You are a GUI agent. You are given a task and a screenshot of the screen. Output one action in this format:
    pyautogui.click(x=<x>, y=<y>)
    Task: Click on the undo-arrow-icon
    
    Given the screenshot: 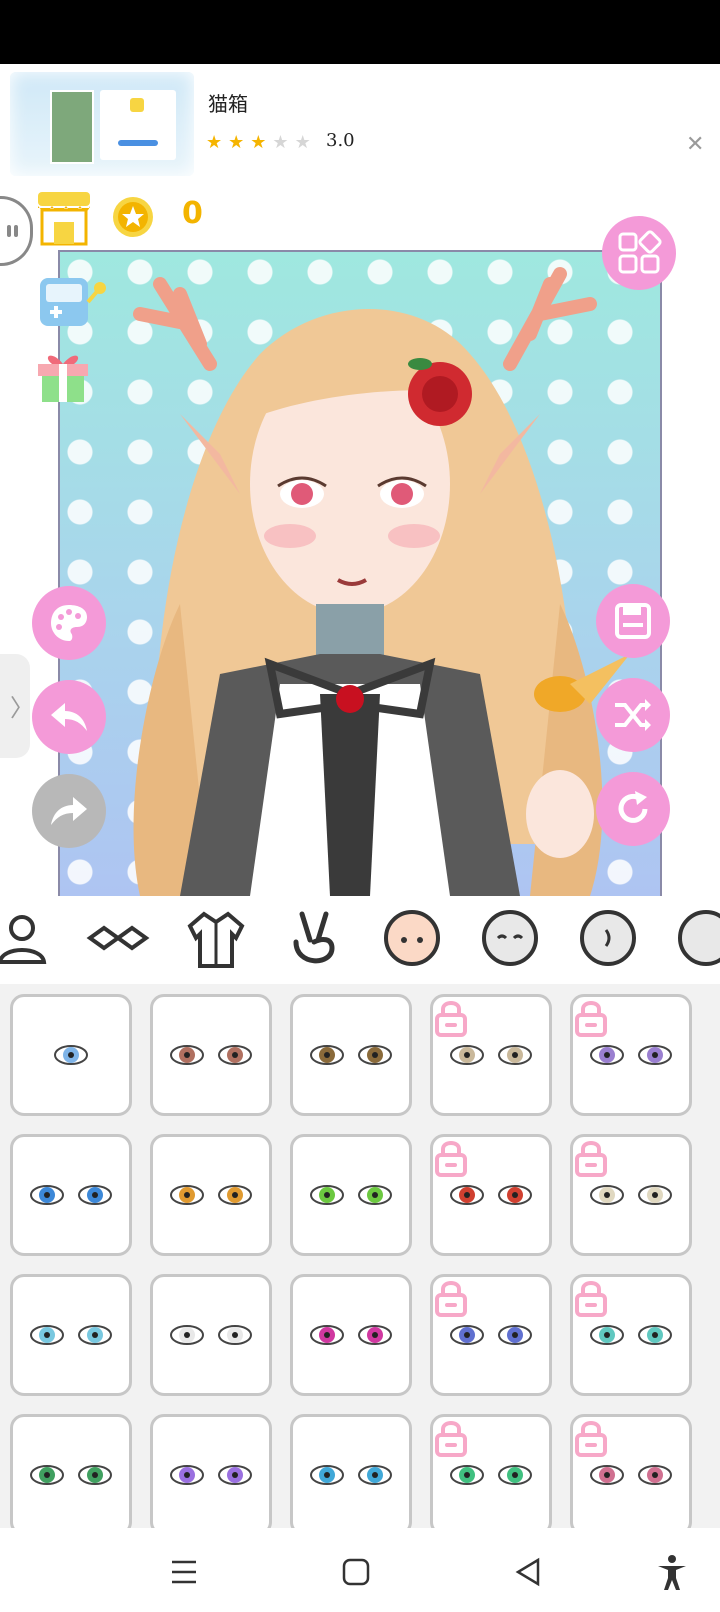 What is the action you would take?
    pyautogui.click(x=69, y=717)
    